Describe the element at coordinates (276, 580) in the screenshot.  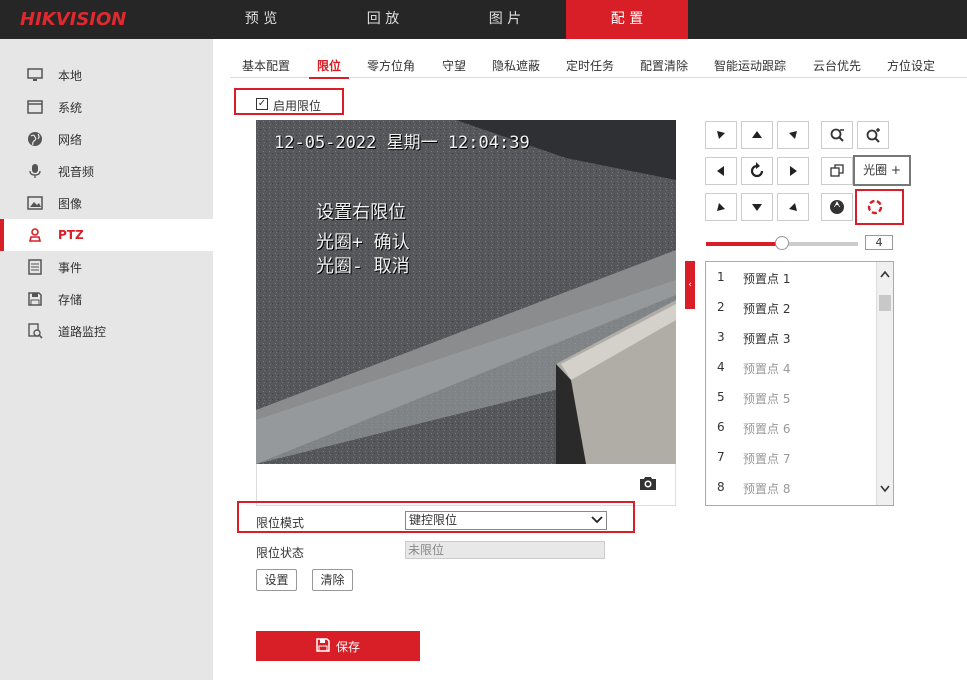
I see `set-button: 设置` at that location.